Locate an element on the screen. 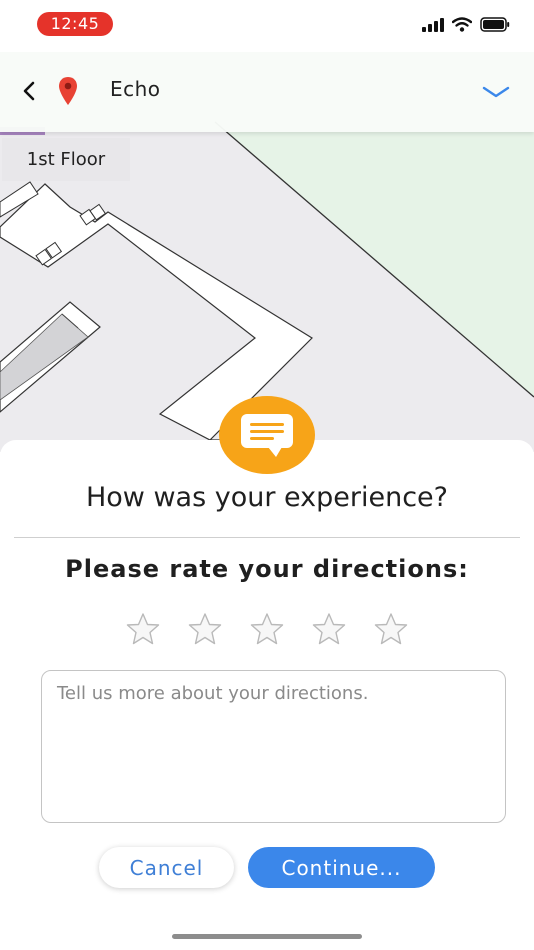 Image resolution: width=534 pixels, height=950 pixels. floor-selector: 1st Floor is located at coordinates (66, 159).